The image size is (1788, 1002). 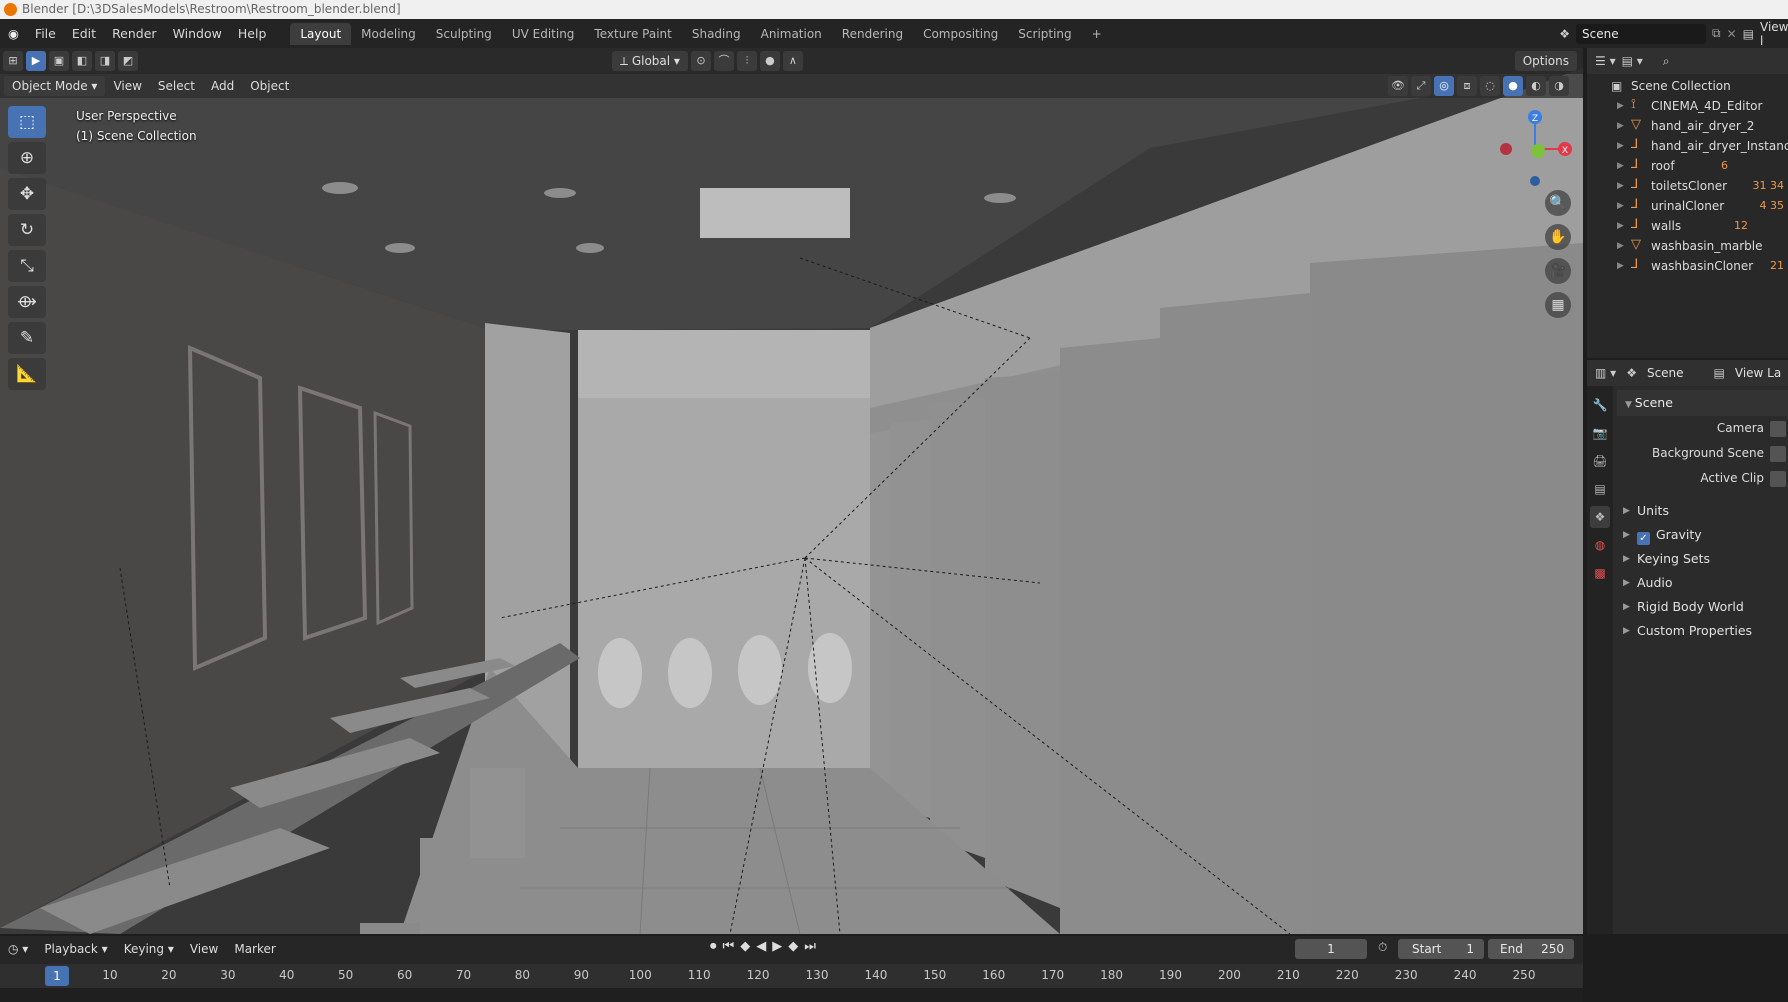 What do you see at coordinates (1531, 949) in the screenshot?
I see `end-frame-field: End 250` at bounding box center [1531, 949].